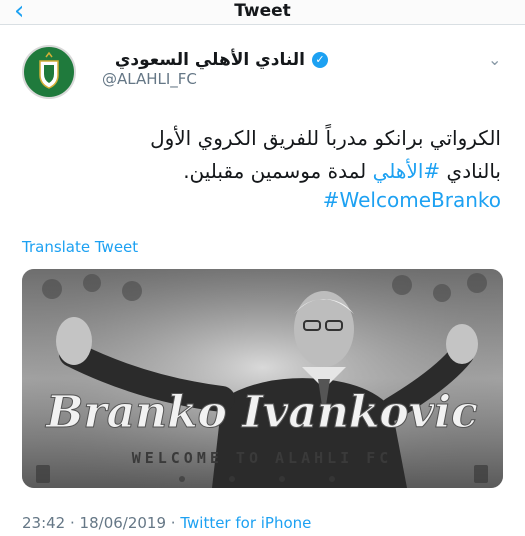 The image size is (525, 536). What do you see at coordinates (123, 523) in the screenshot?
I see `tweet-date: 18/06/2019` at bounding box center [123, 523].